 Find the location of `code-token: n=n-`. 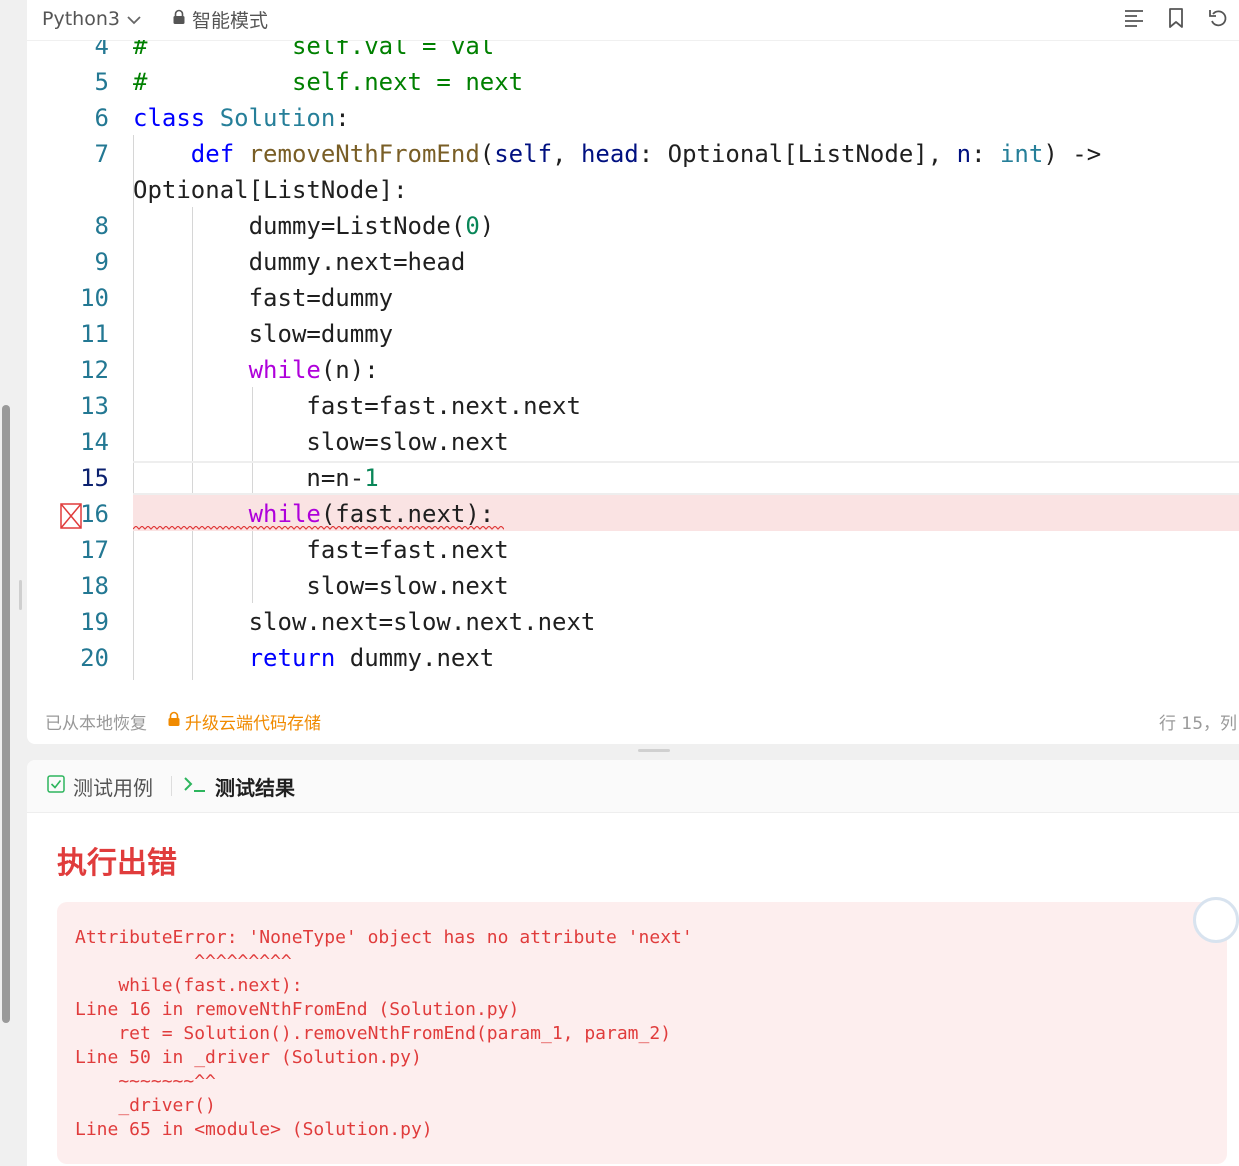

code-token: n=n- is located at coordinates (249, 478).